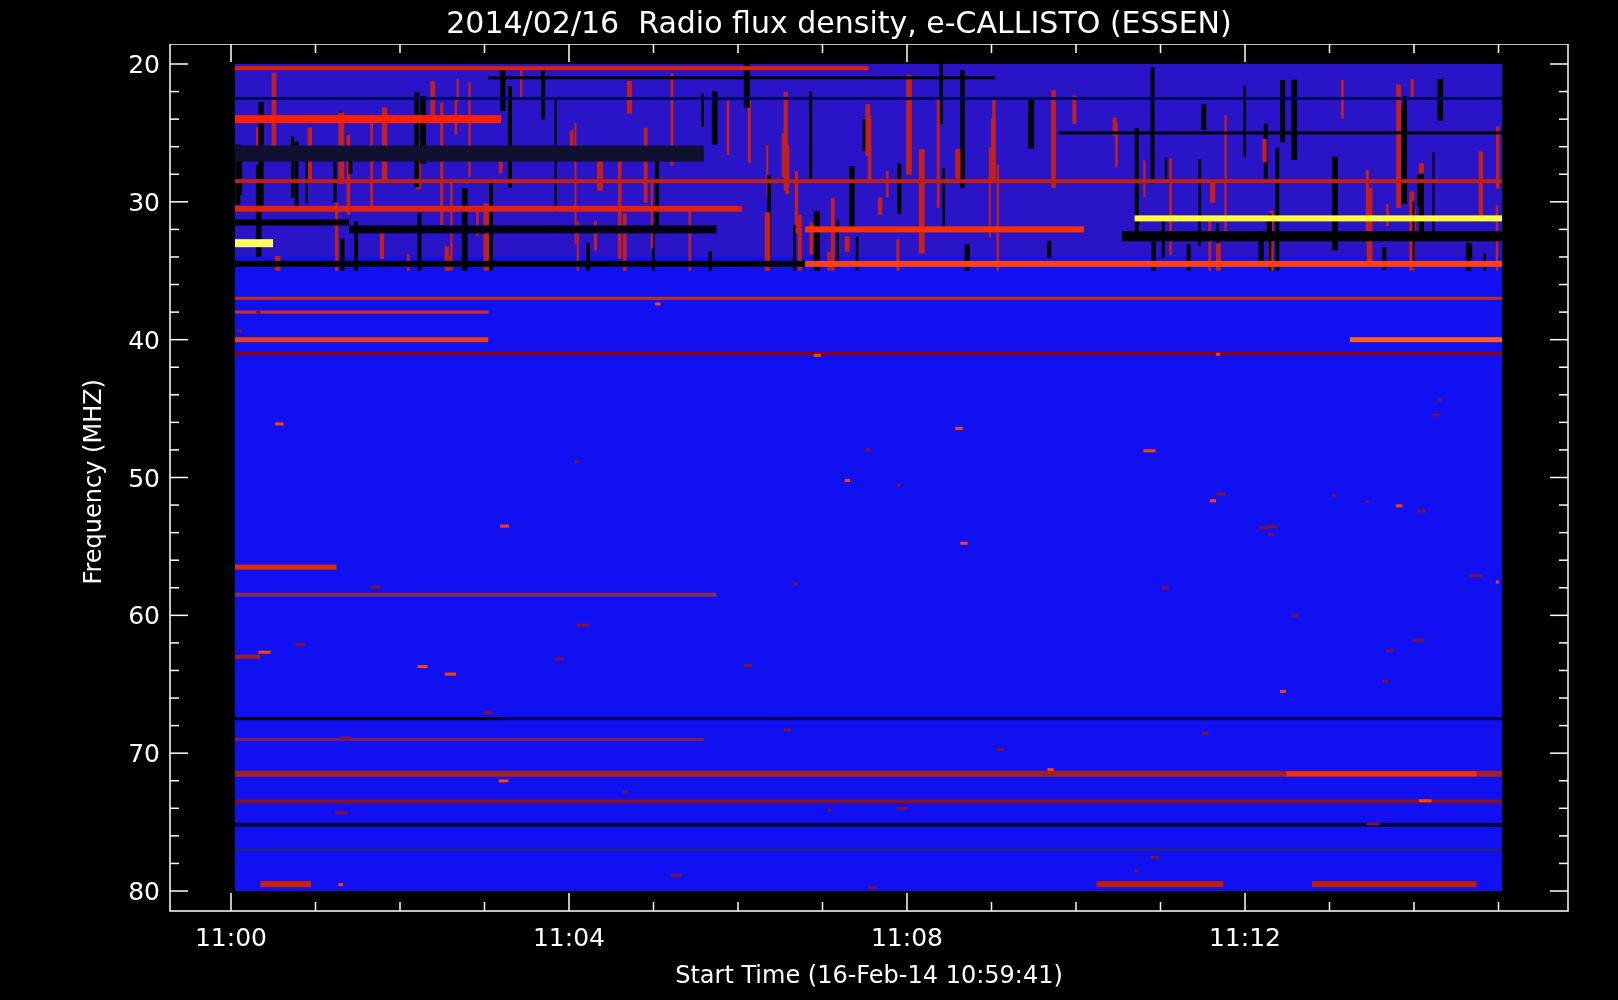 The image size is (1618, 1000). I want to click on y-tick-label: 80, so click(144, 891).